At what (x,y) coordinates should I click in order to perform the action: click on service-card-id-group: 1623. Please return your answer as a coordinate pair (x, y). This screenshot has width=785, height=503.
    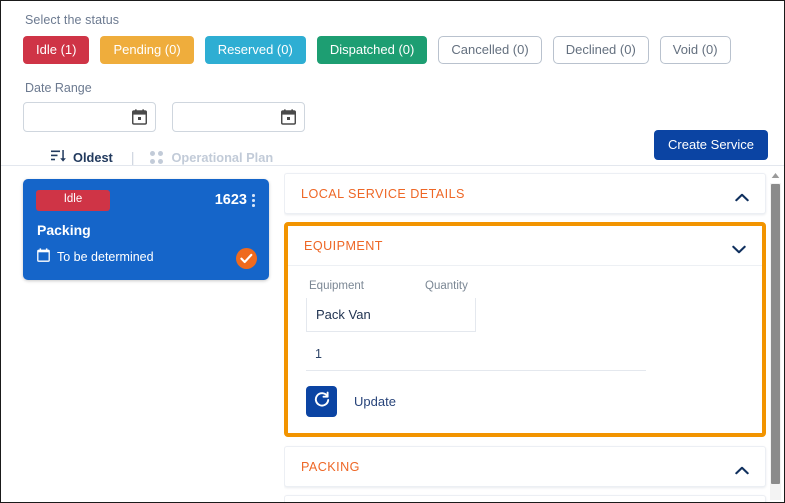
    Looking at the image, I should click on (235, 200).